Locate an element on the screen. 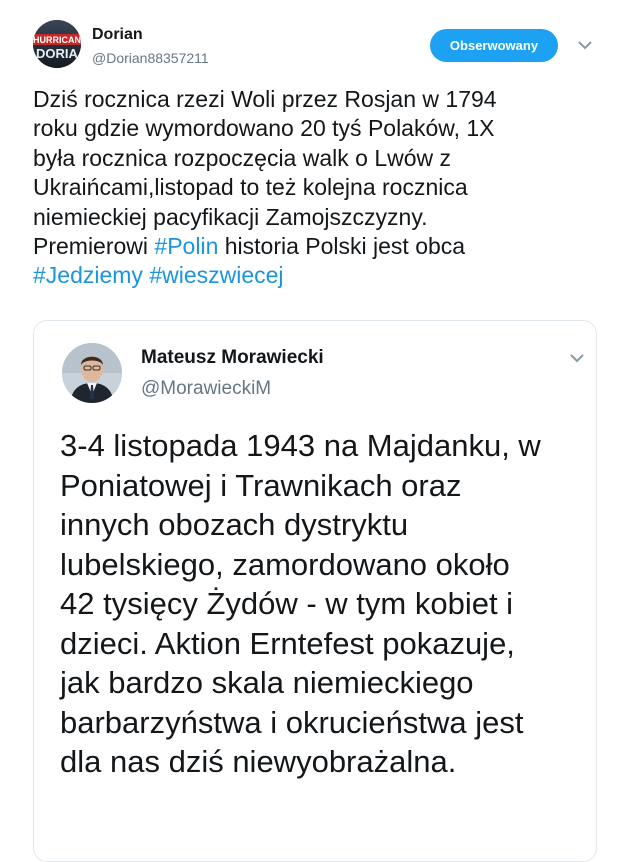 This screenshot has height=862, width=628. svg-text: HURRICAN is located at coordinates (57, 40).